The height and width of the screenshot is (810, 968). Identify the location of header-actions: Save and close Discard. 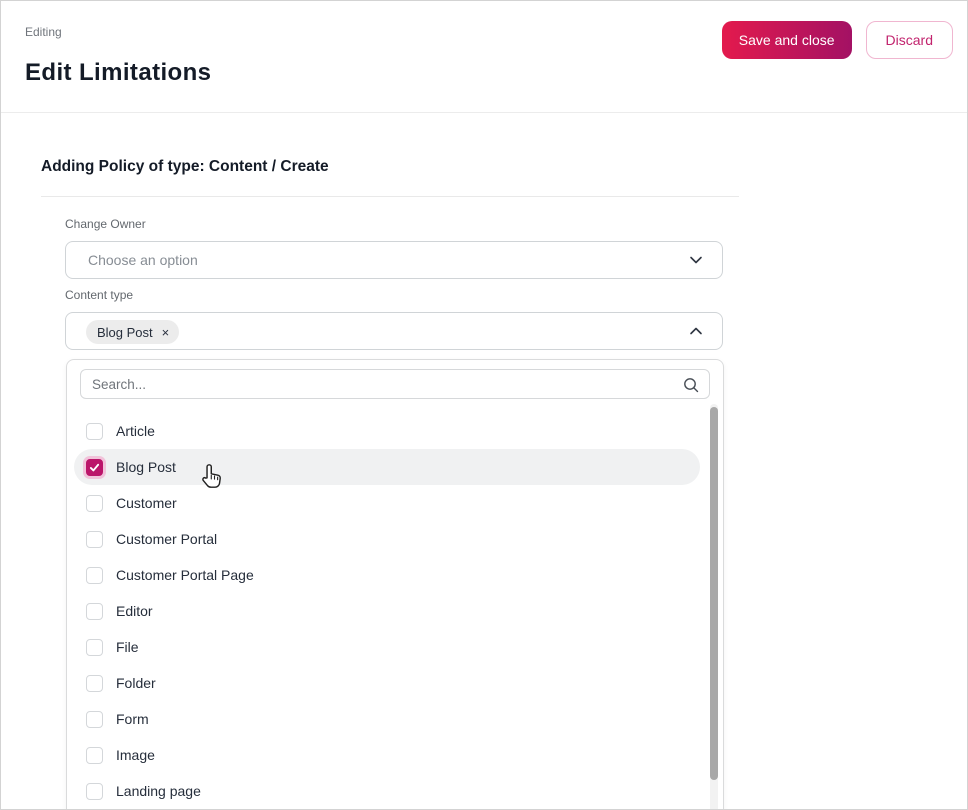
(837, 40).